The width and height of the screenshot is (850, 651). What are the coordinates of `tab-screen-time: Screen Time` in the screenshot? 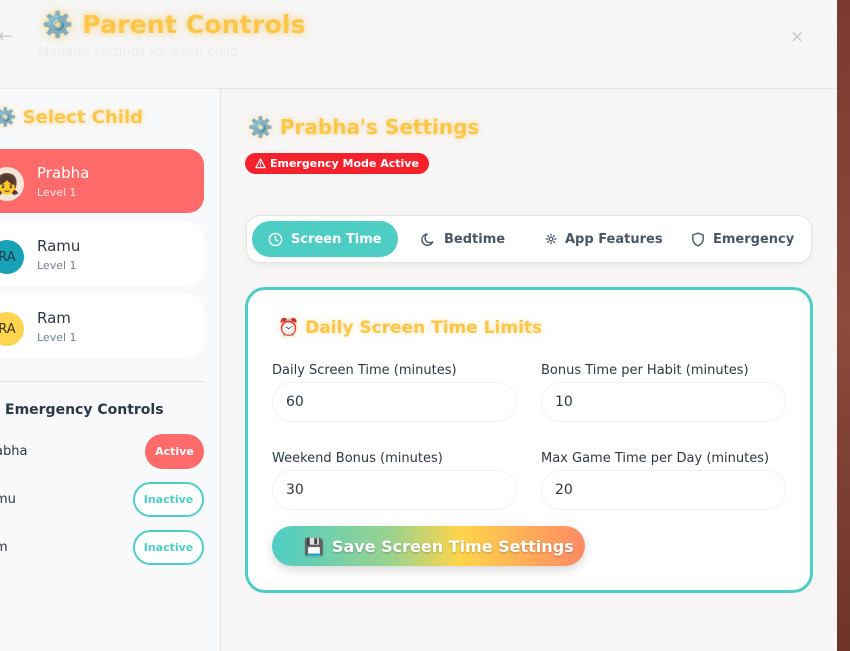 It's located at (325, 239).